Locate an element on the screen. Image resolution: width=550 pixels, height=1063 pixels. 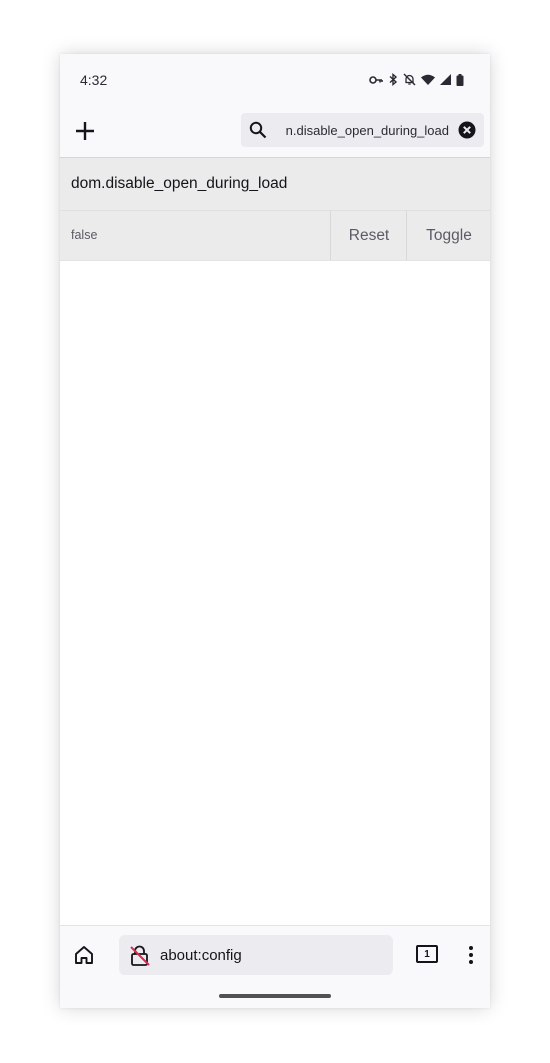
toolbar: n.disable_open_during_load is located at coordinates (275, 132).